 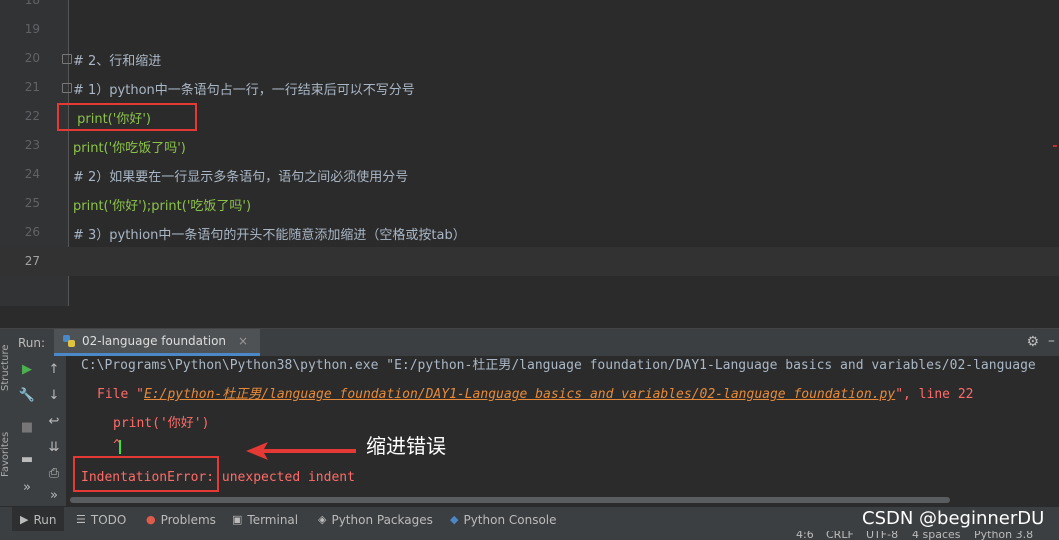 I want to click on annotation-arrow-icon, so click(x=301, y=451).